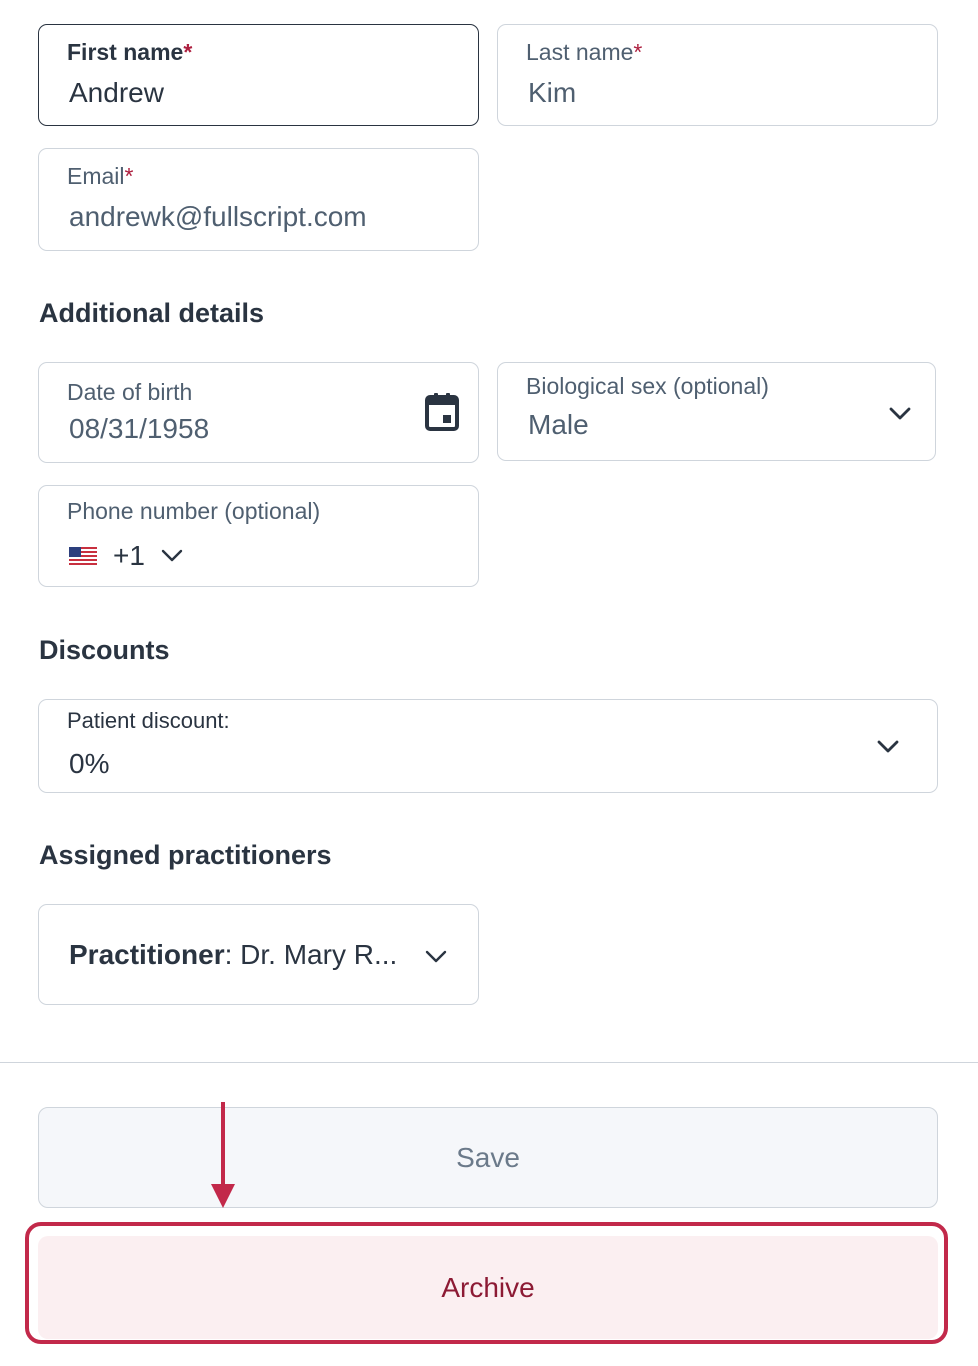  Describe the element at coordinates (89, 763) in the screenshot. I see `patient-discount-value: 0%` at that location.